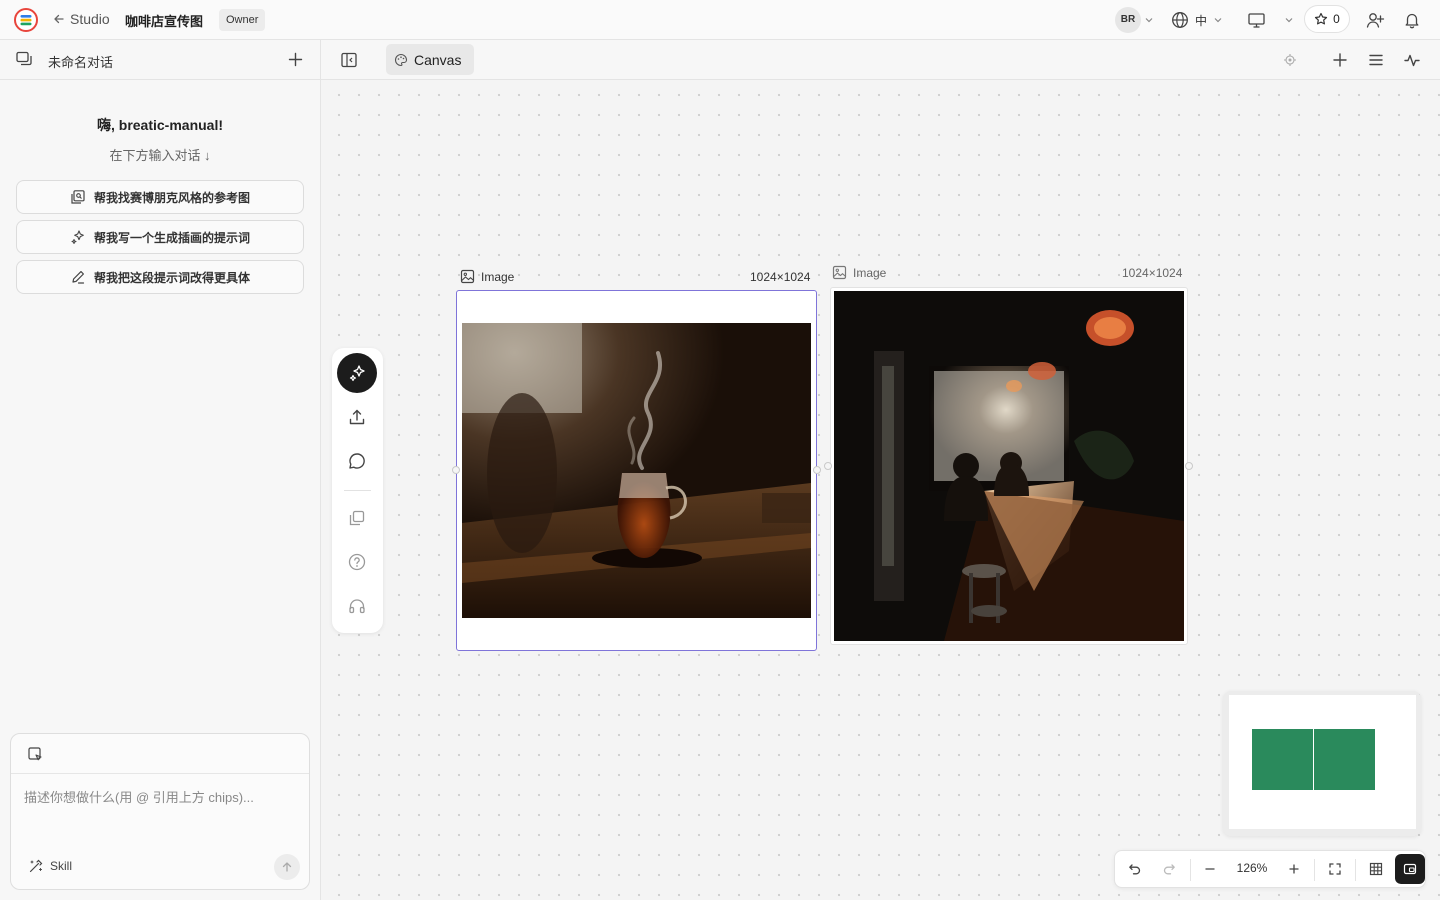 The width and height of the screenshot is (1440, 900). What do you see at coordinates (164, 20) in the screenshot?
I see `project-name: 咖啡店宣传图` at bounding box center [164, 20].